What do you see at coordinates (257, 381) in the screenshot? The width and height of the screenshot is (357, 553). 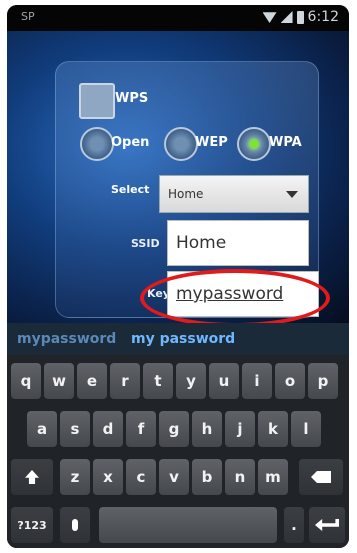 I see `key-i: i` at bounding box center [257, 381].